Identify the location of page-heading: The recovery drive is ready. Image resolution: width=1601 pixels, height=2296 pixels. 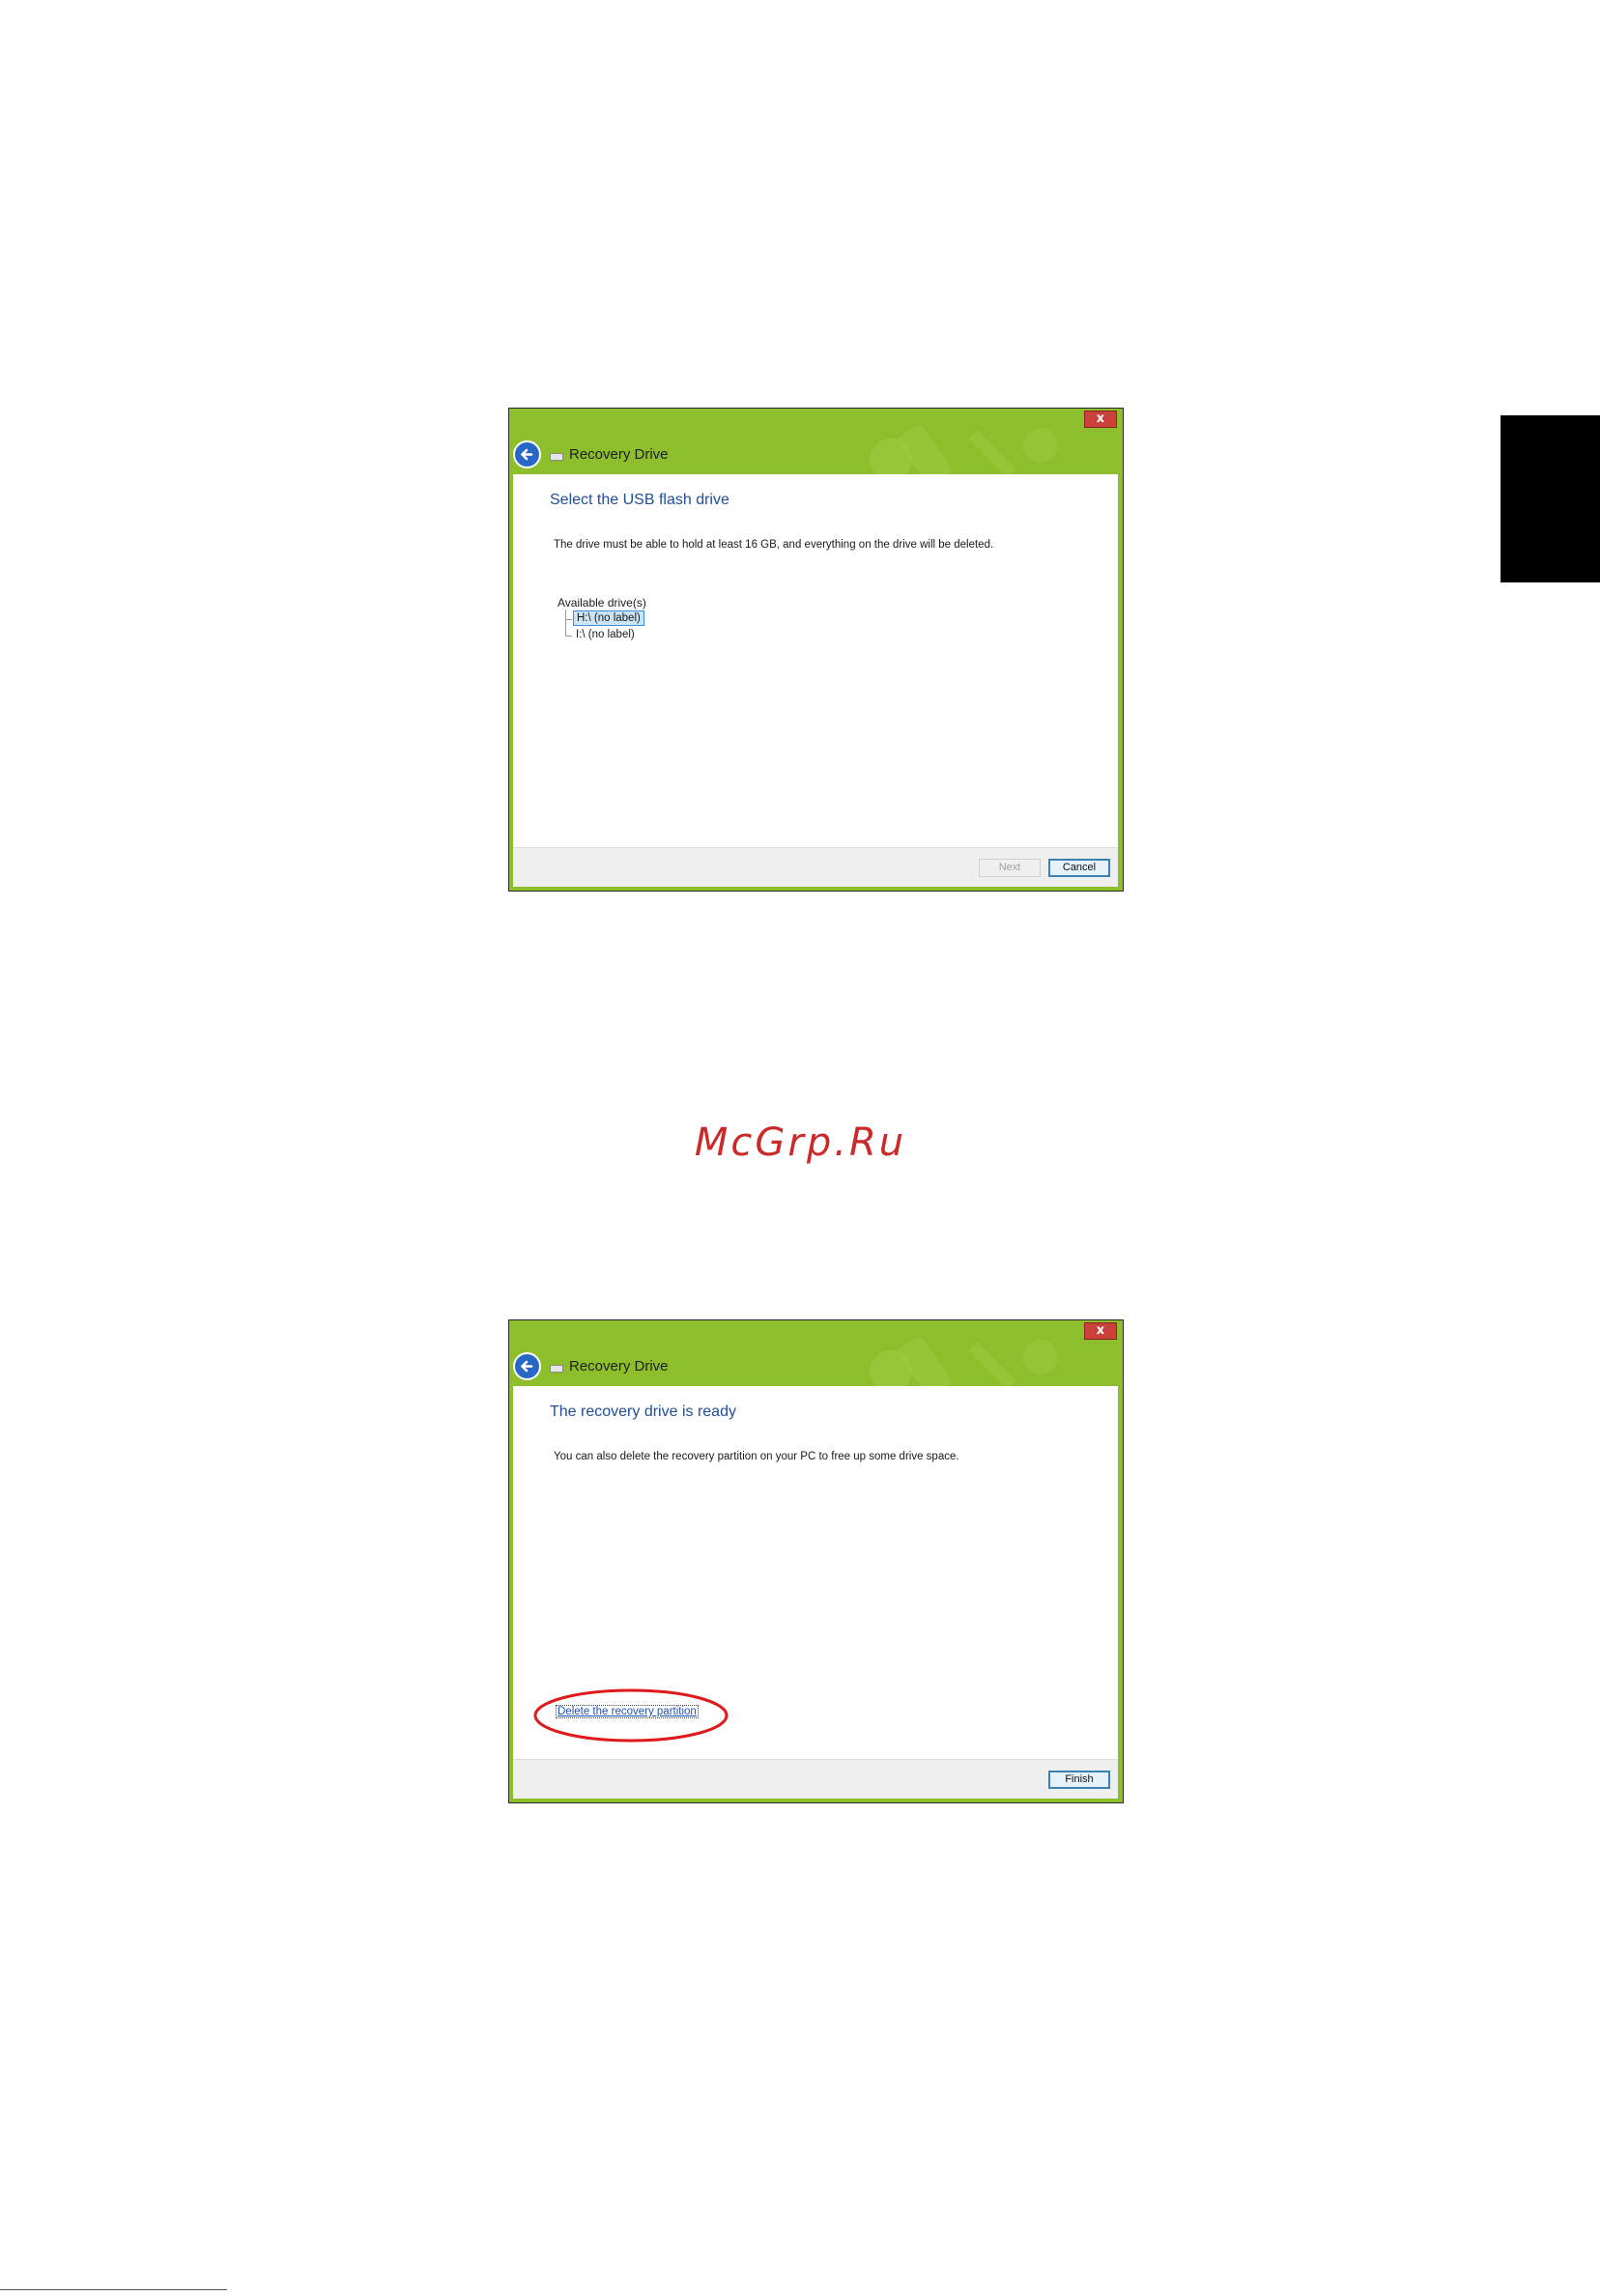
(643, 1411).